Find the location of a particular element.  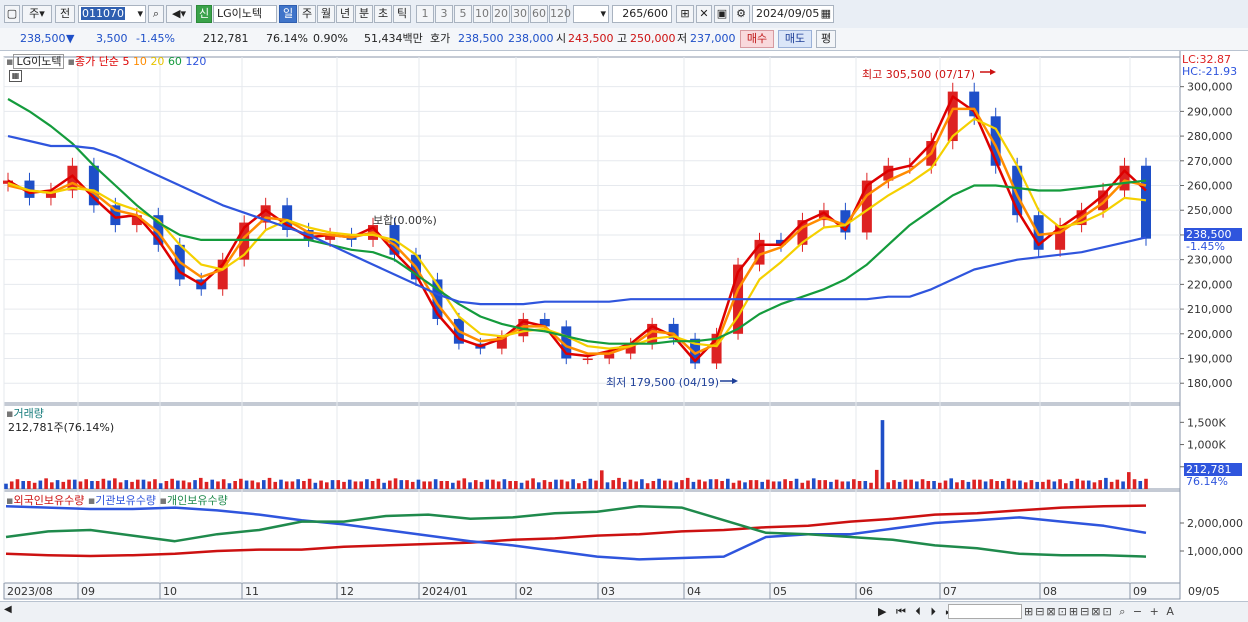

legend-ma60: 60 is located at coordinates (174, 61).